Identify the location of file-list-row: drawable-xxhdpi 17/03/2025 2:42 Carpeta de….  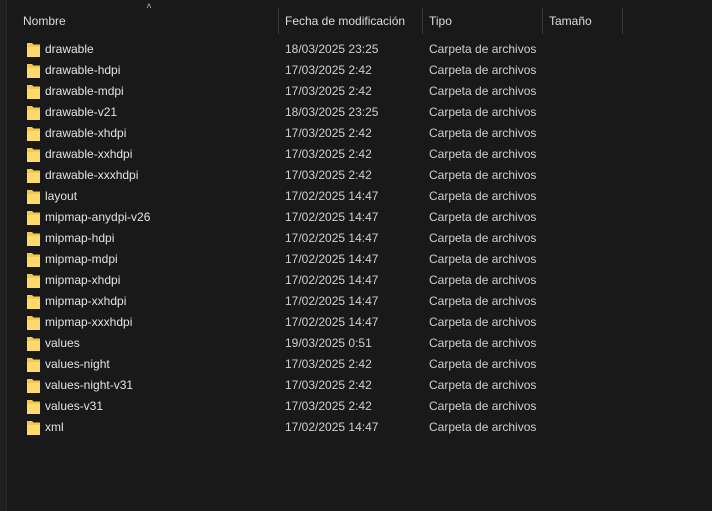
(359, 154).